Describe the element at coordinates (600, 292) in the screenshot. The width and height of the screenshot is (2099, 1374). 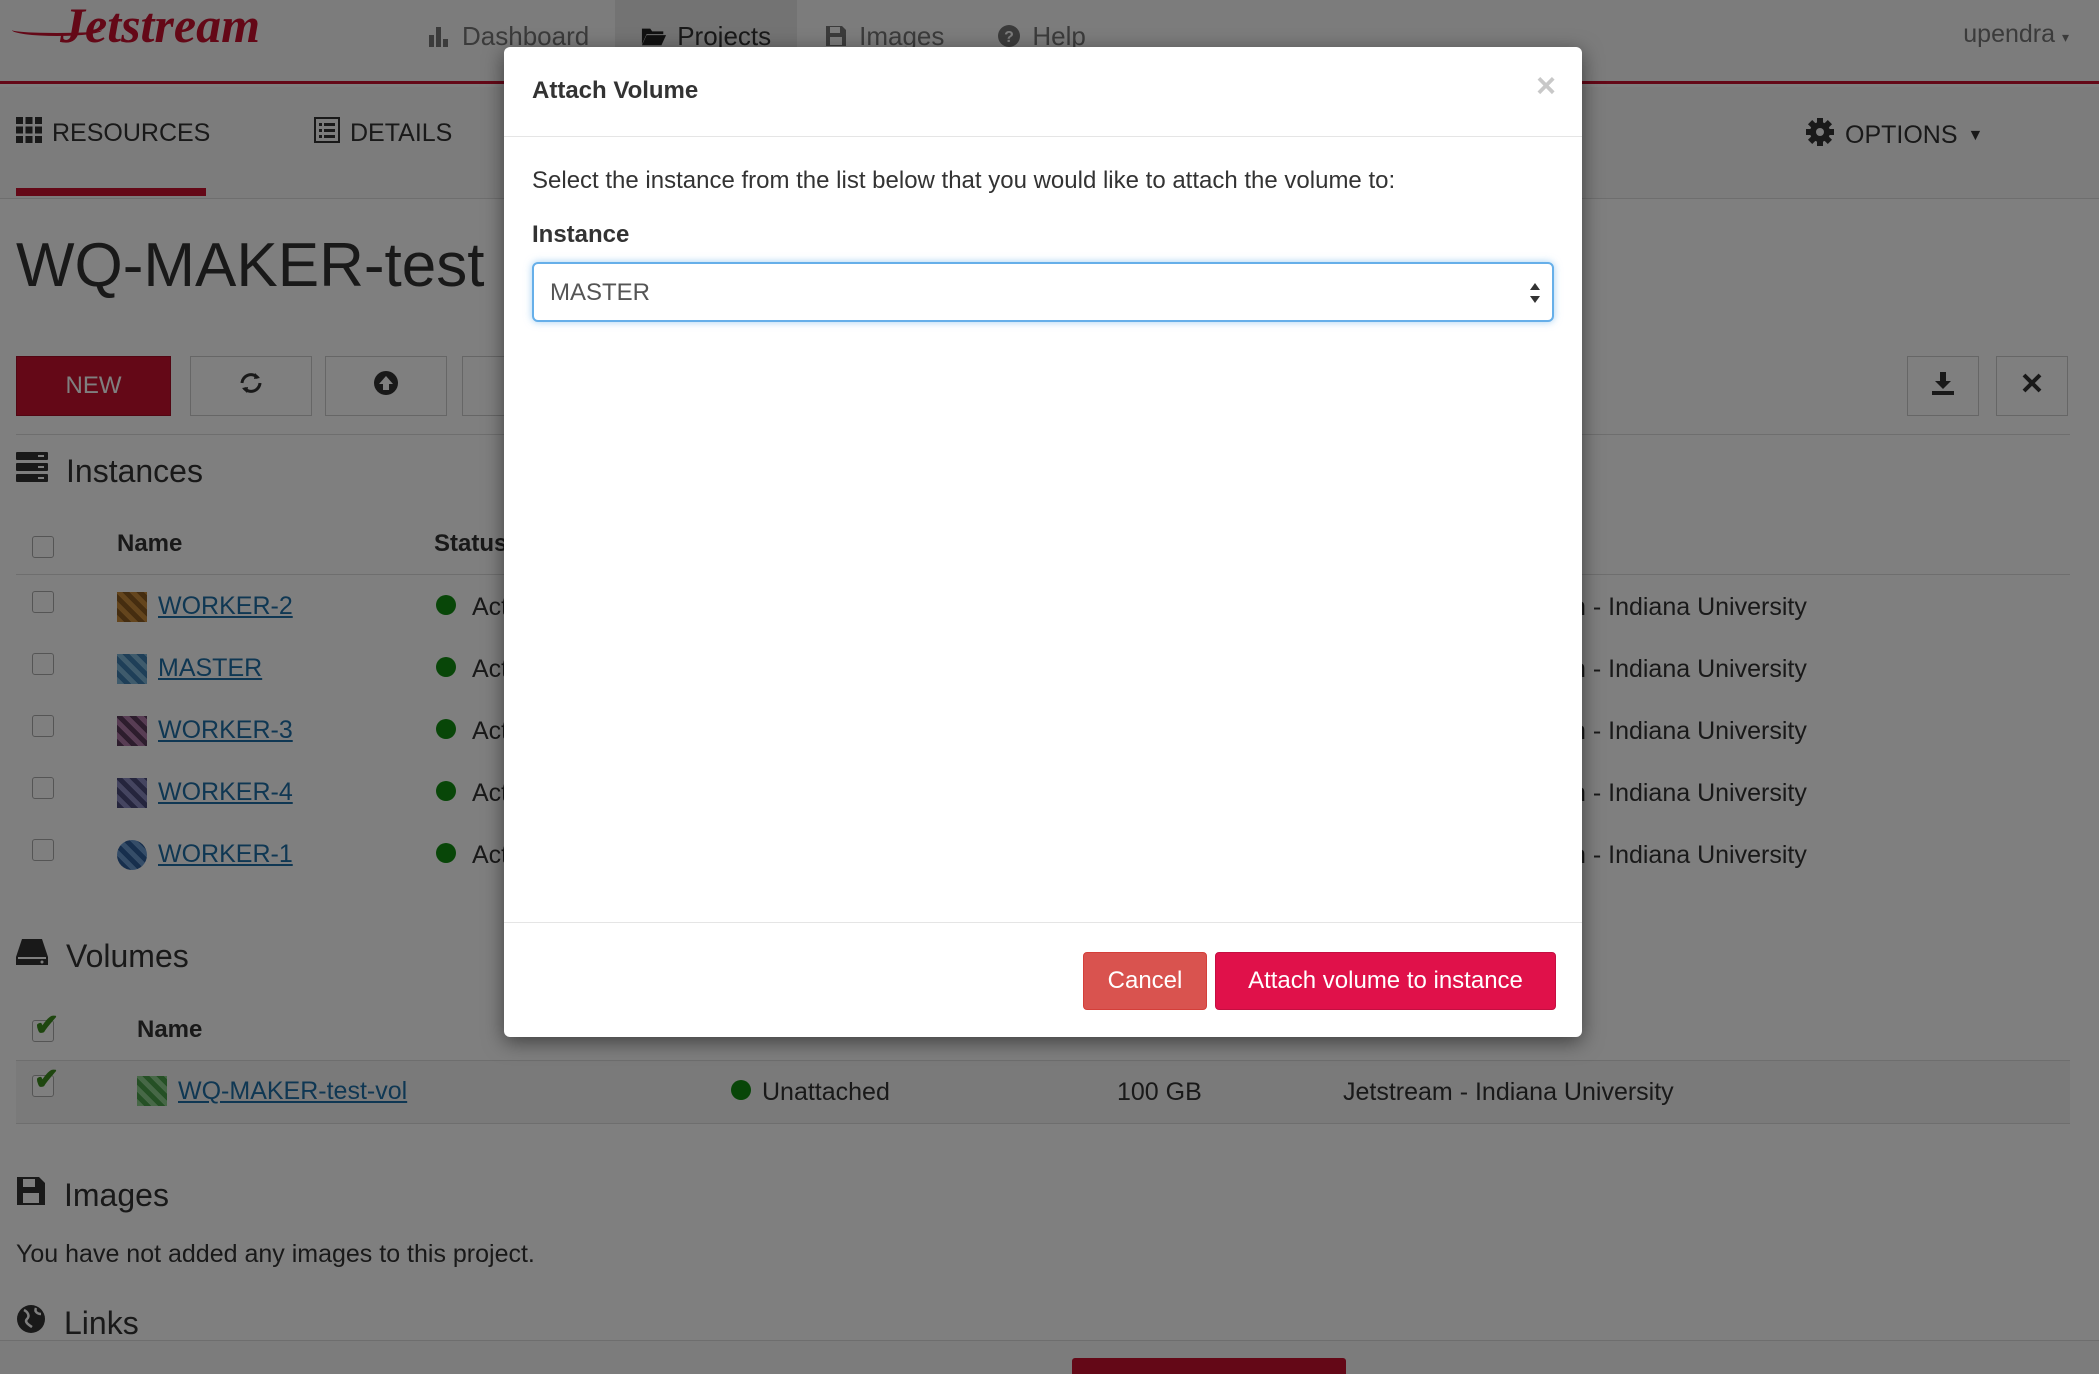
I see `instance-select-value: MASTER` at that location.